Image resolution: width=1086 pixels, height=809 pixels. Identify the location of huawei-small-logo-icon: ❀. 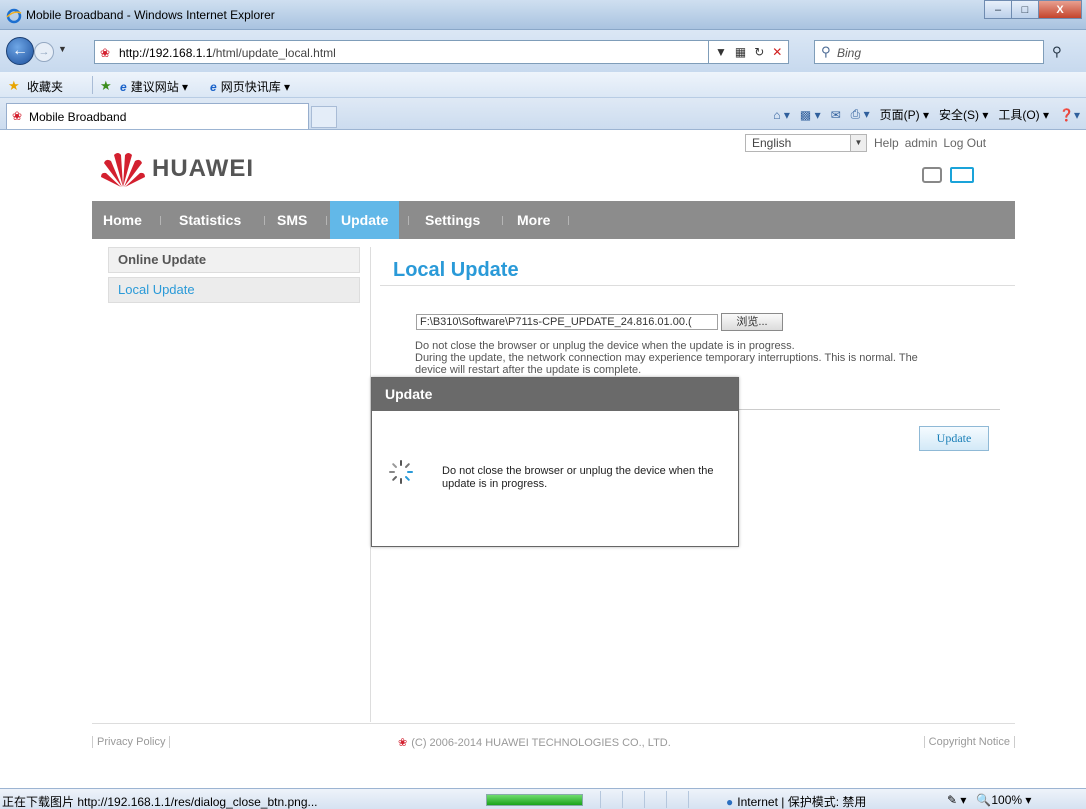
(403, 743).